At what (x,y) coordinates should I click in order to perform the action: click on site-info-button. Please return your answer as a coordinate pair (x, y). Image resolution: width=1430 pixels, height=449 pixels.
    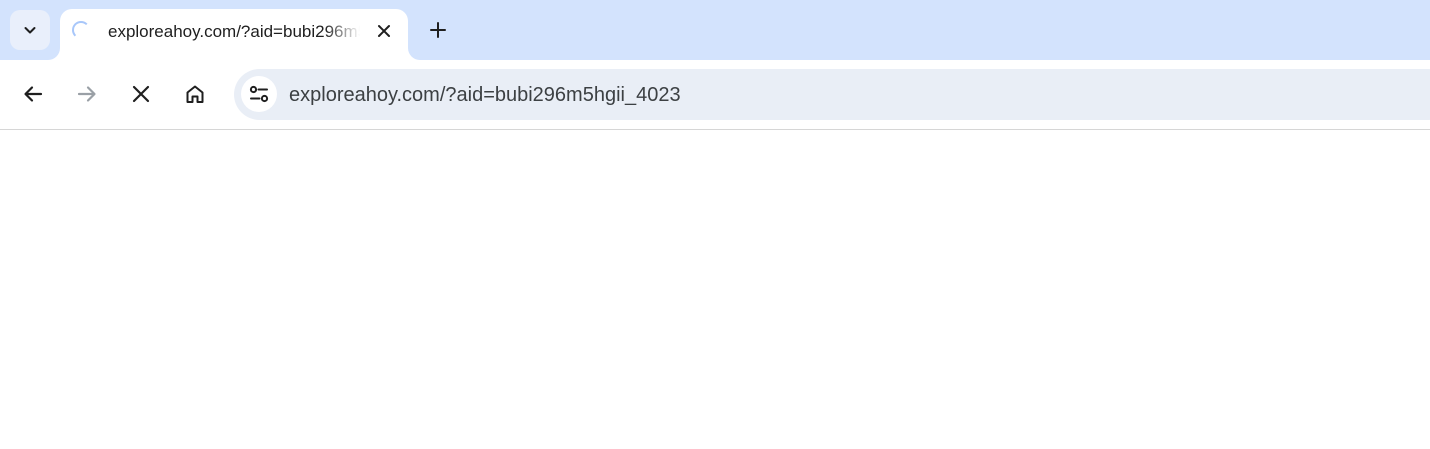
    Looking at the image, I should click on (259, 94).